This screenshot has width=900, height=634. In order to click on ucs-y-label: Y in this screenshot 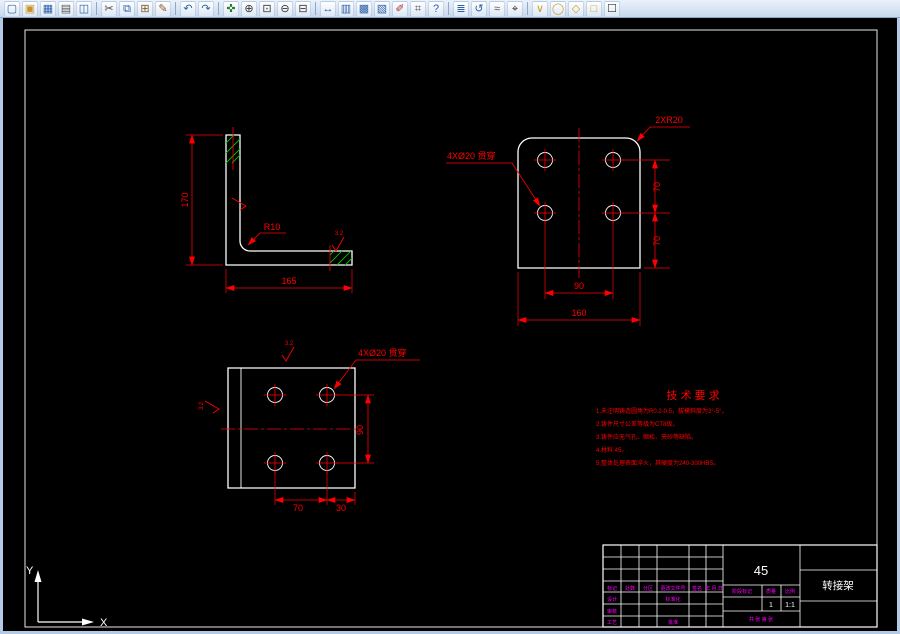, I will do `click(30, 571)`.